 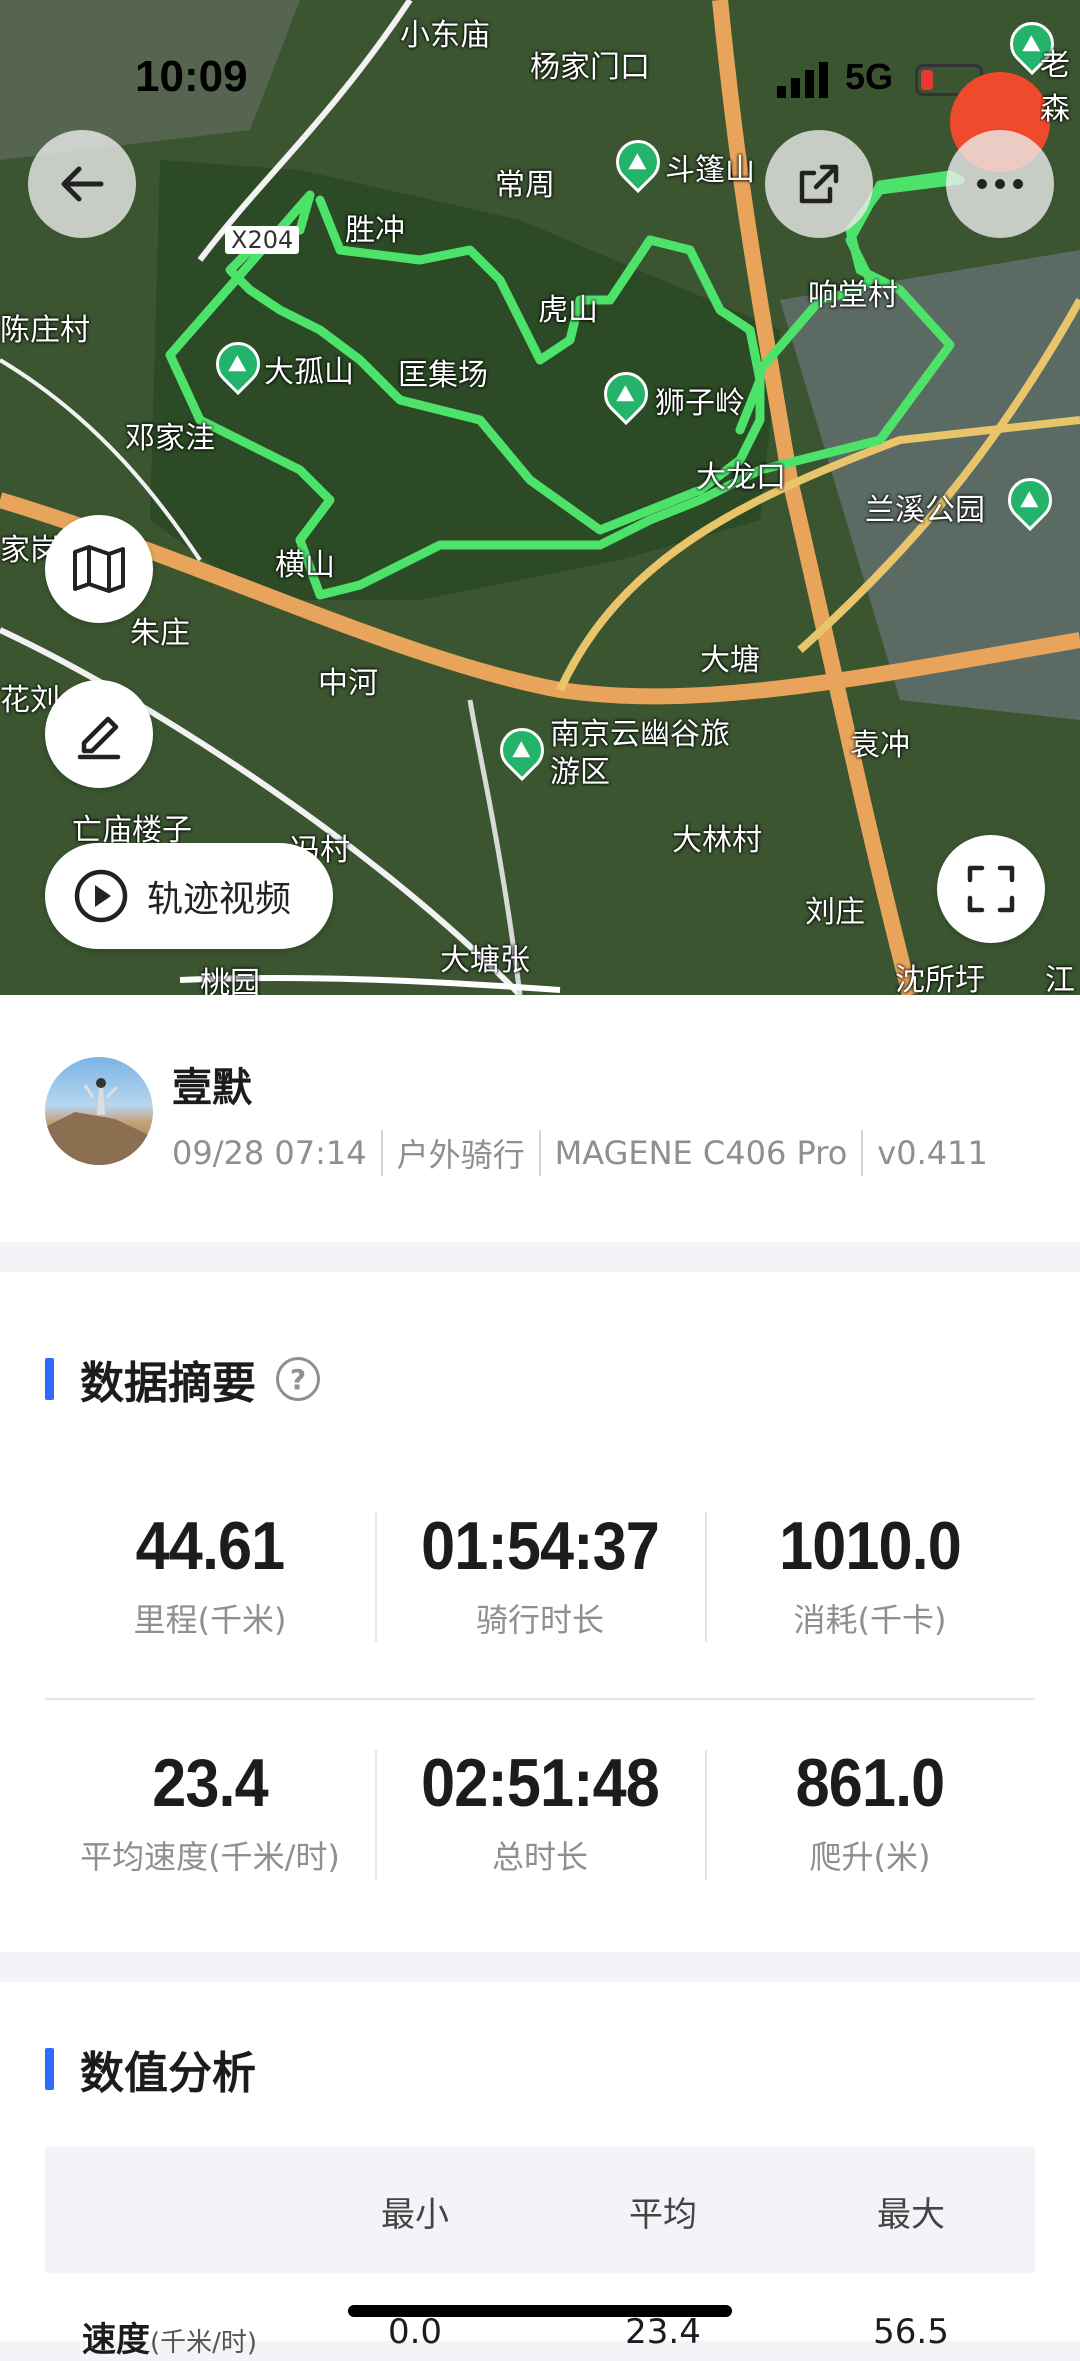 I want to click on map-label: 陈庄村, so click(x=45, y=330).